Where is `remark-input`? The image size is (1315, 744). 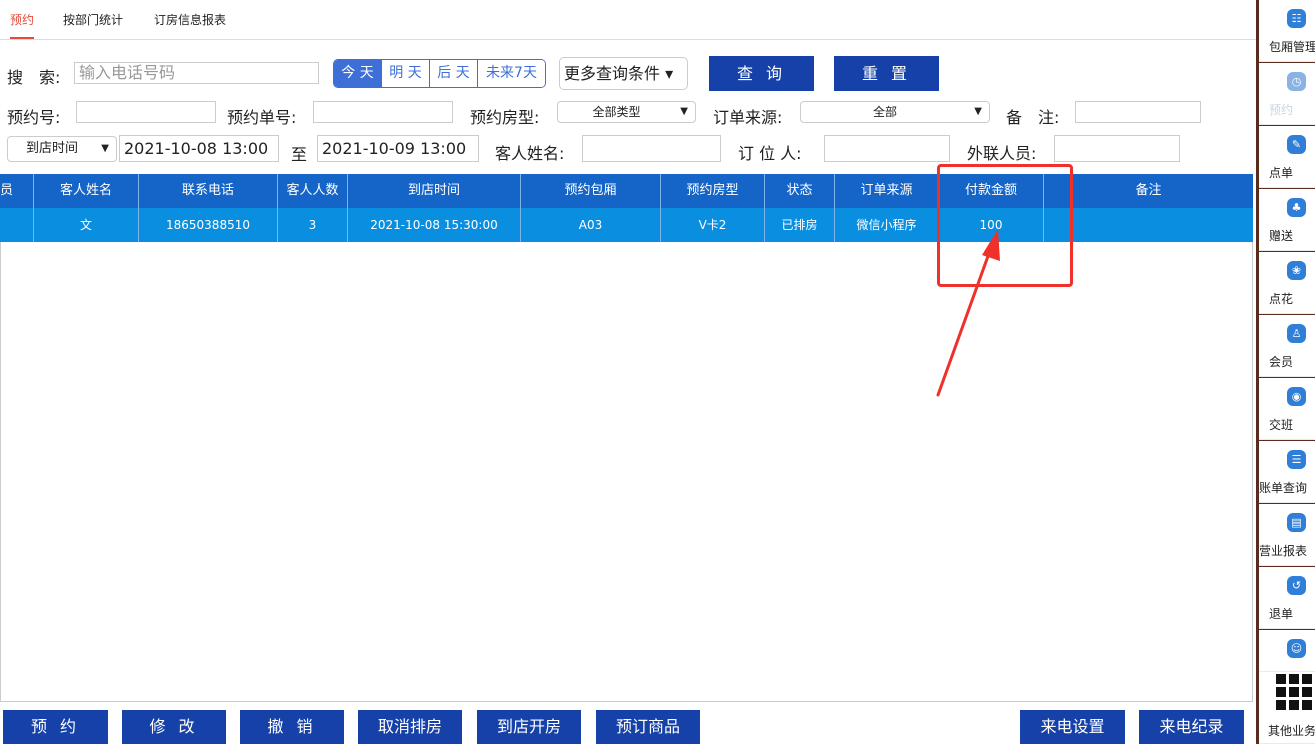
remark-input is located at coordinates (1138, 112).